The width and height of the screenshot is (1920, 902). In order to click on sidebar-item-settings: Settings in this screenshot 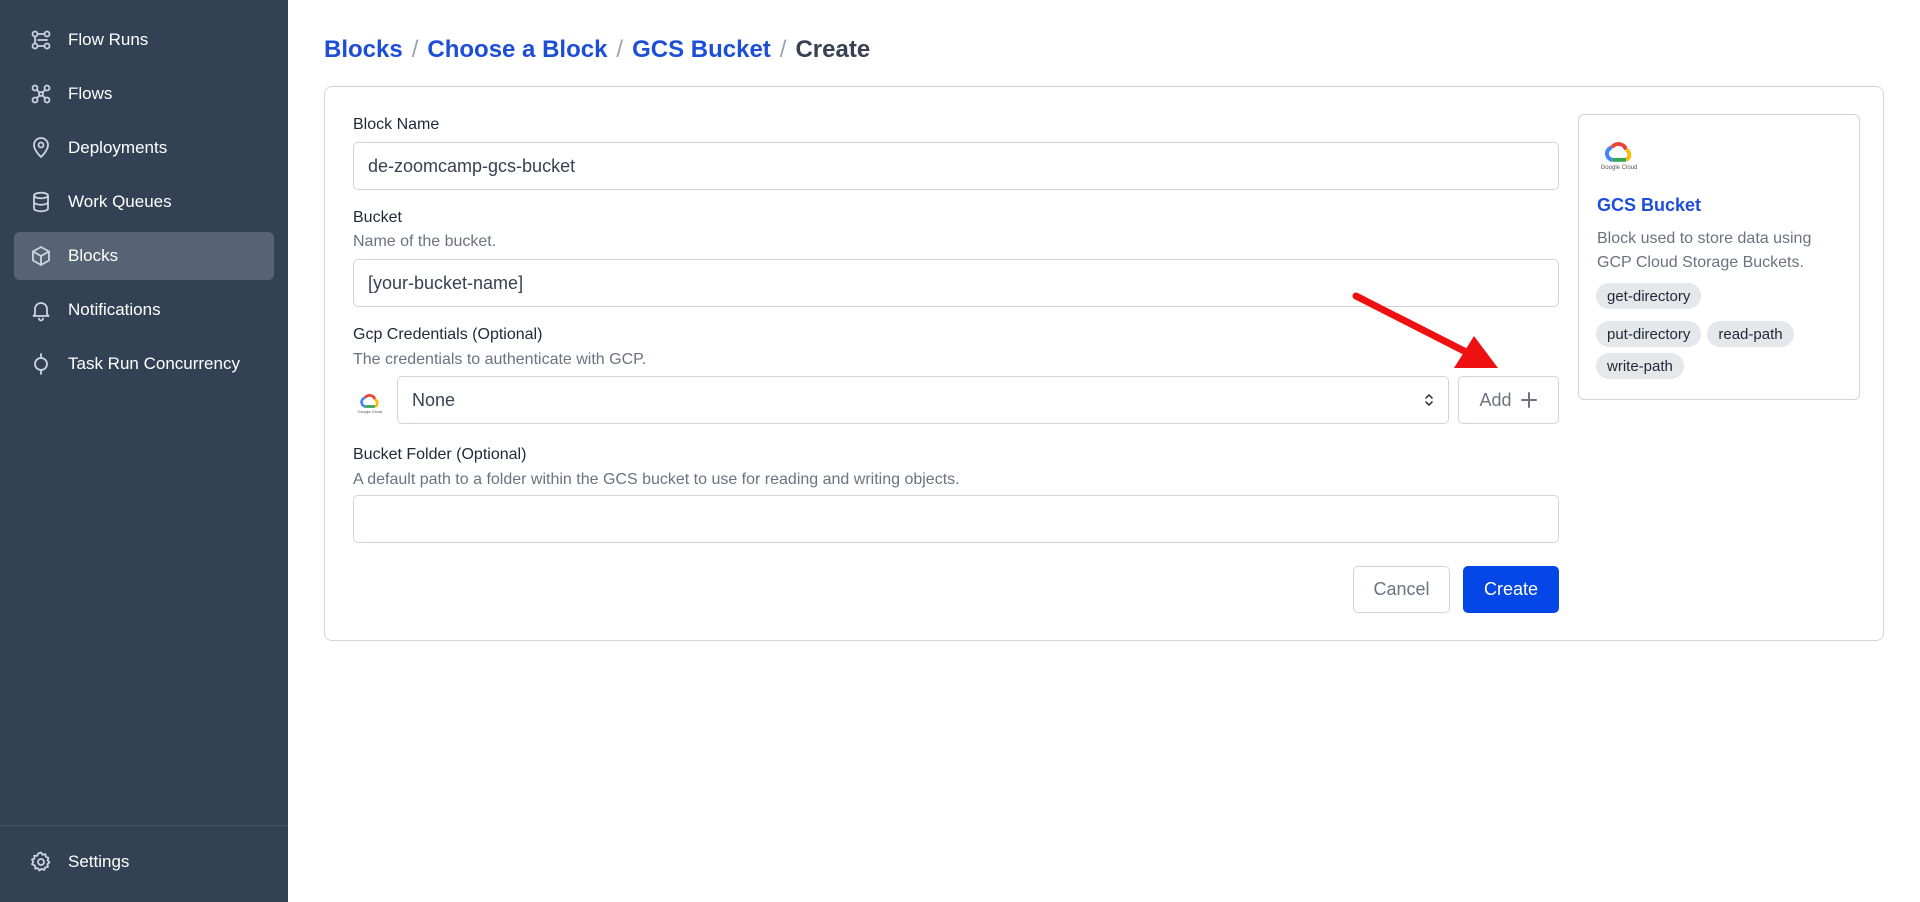, I will do `click(144, 862)`.